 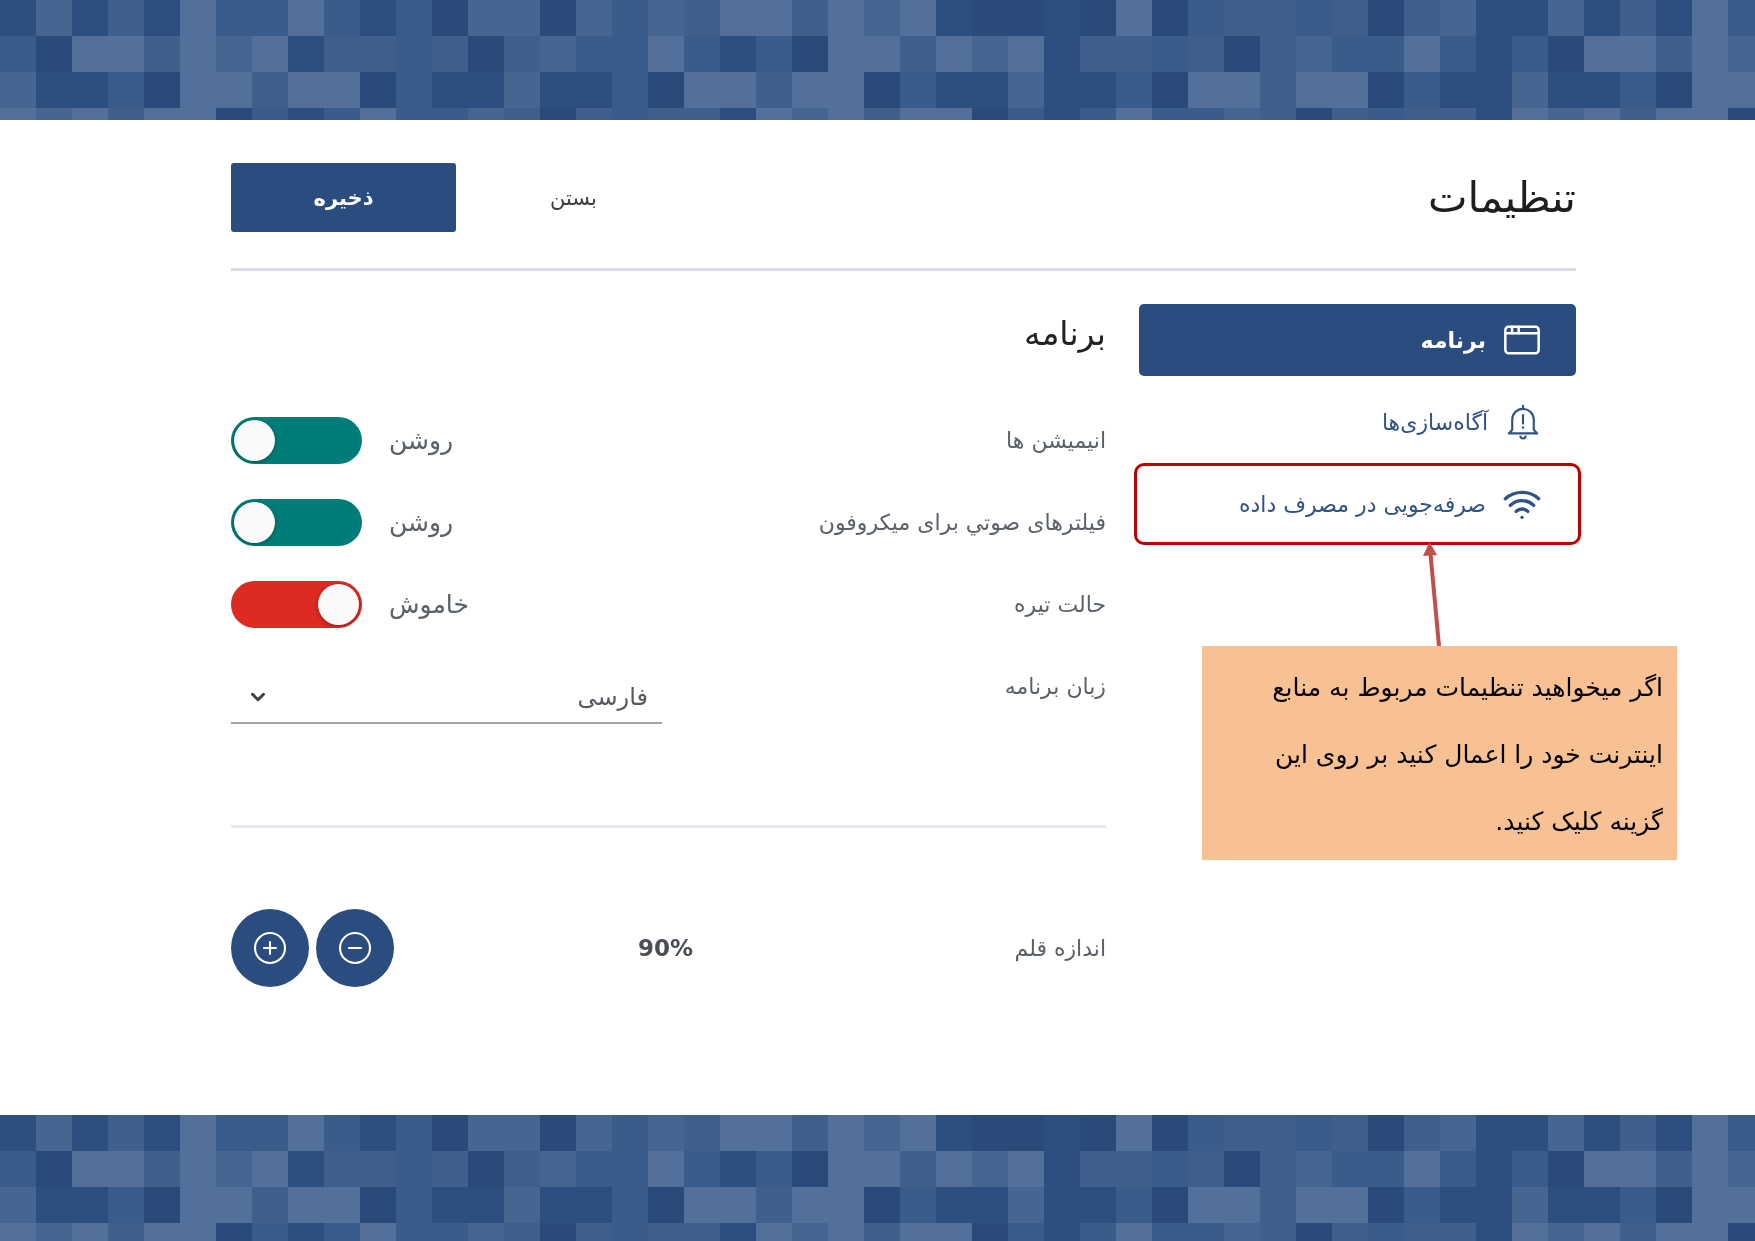 What do you see at coordinates (962, 522) in the screenshot?
I see `setting-label: فیلترهای صوتي برای میکروفون` at bounding box center [962, 522].